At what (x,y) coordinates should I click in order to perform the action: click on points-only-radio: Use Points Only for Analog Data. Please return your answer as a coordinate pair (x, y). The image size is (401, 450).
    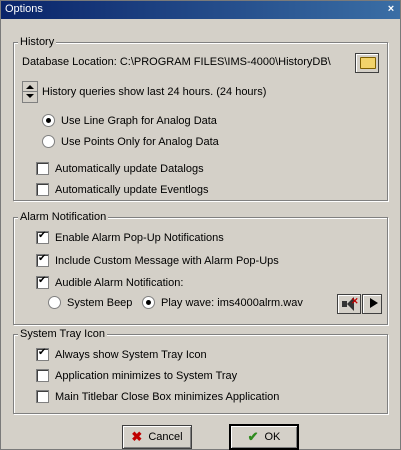
    Looking at the image, I should click on (130, 141).